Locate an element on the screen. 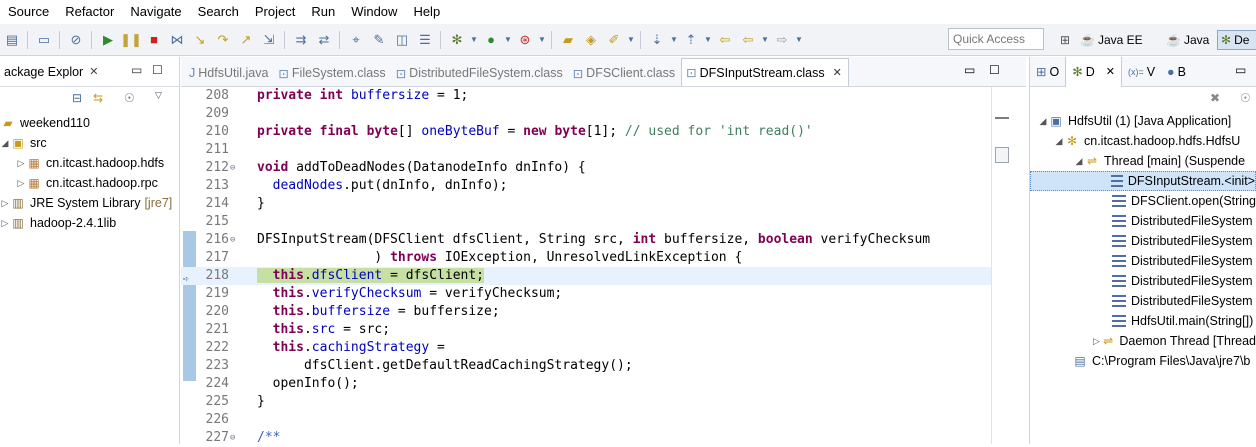 This screenshot has width=1256, height=447. menu-help: Help is located at coordinates (426, 12).